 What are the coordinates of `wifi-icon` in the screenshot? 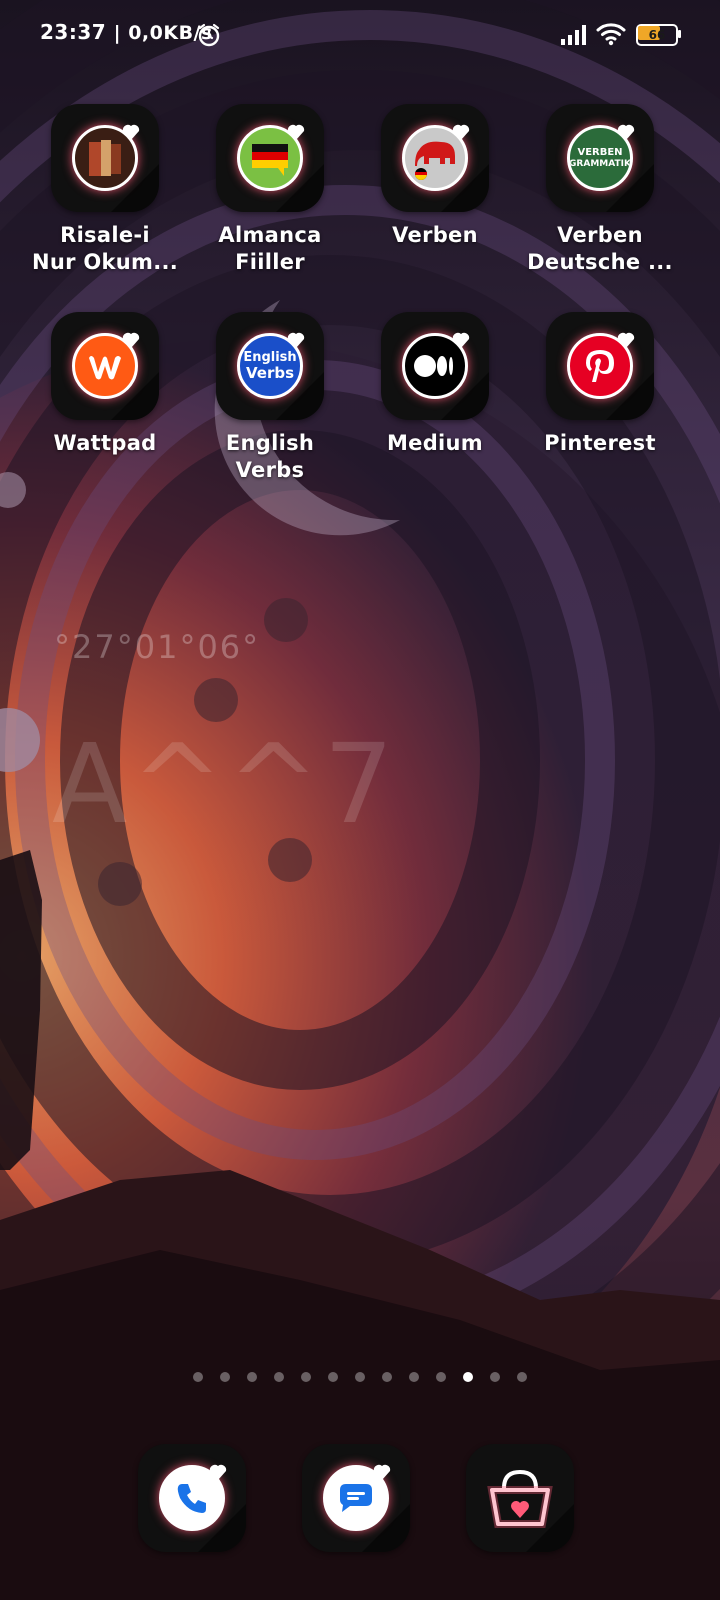 It's located at (611, 34).